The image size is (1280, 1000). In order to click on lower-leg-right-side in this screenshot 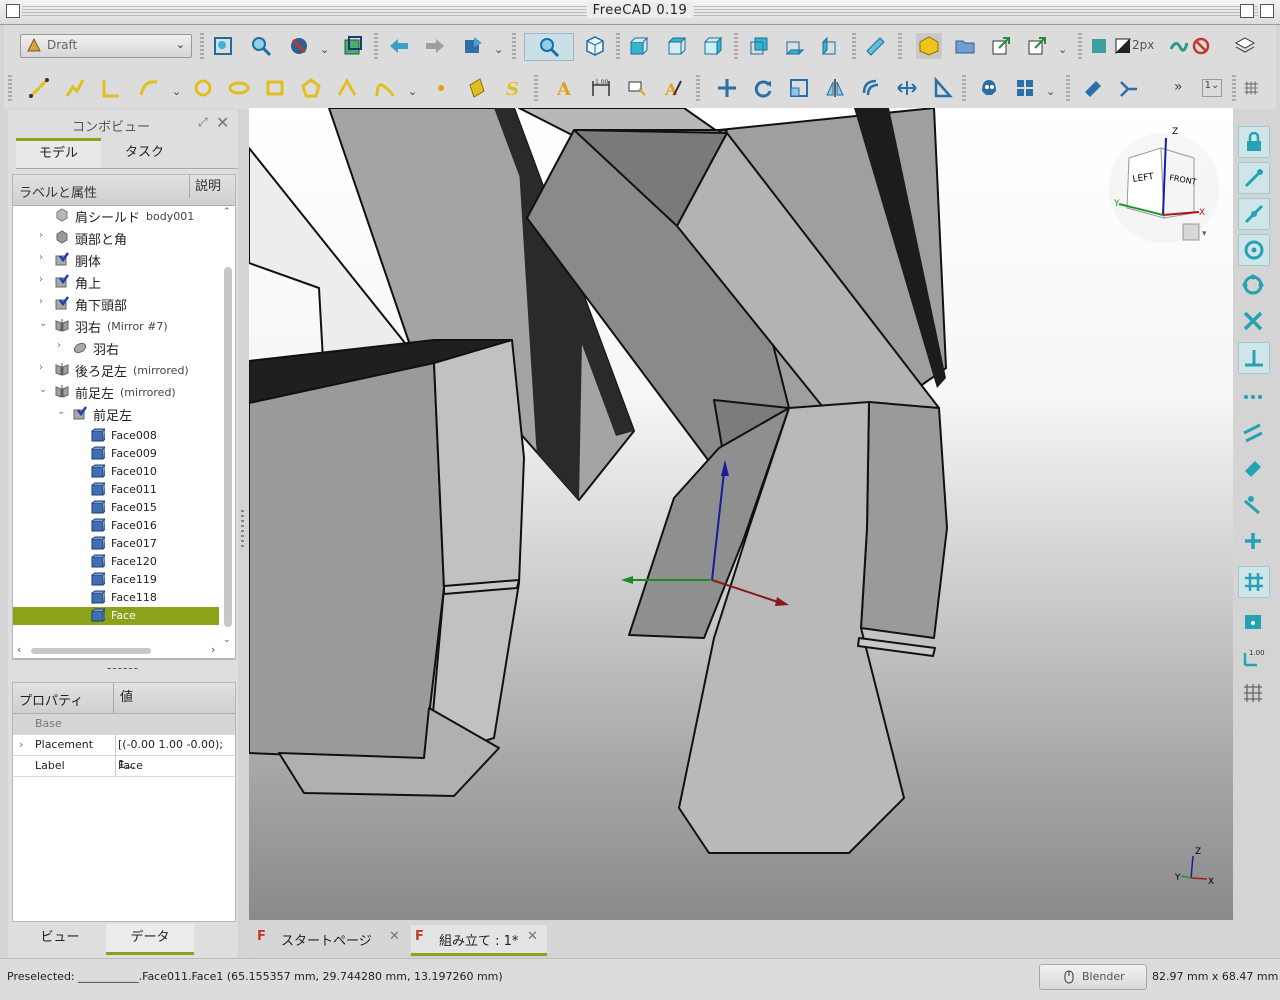, I will do `click(904, 520)`.